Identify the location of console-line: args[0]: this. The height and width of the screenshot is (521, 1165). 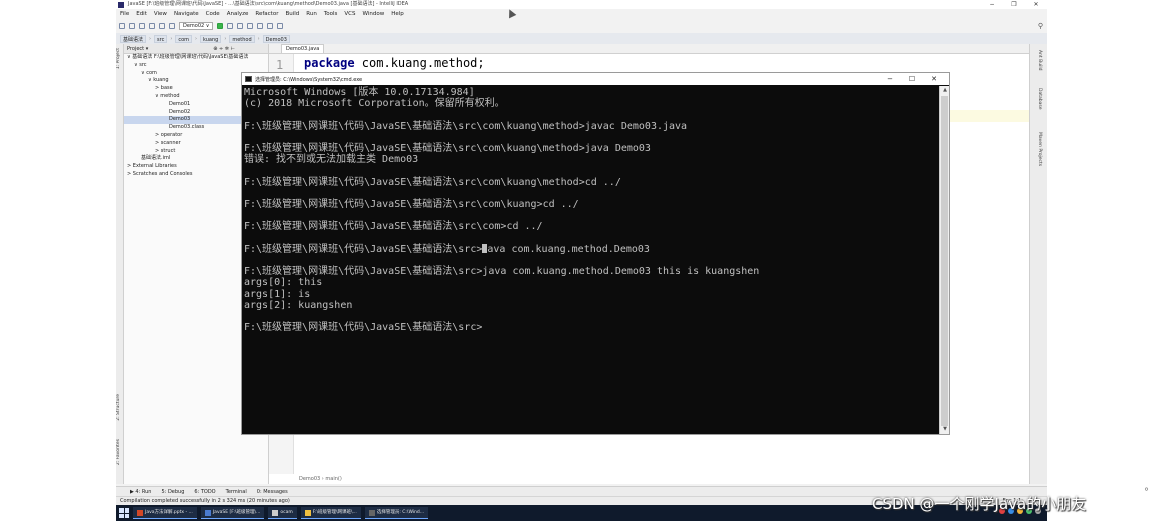
(283, 283).